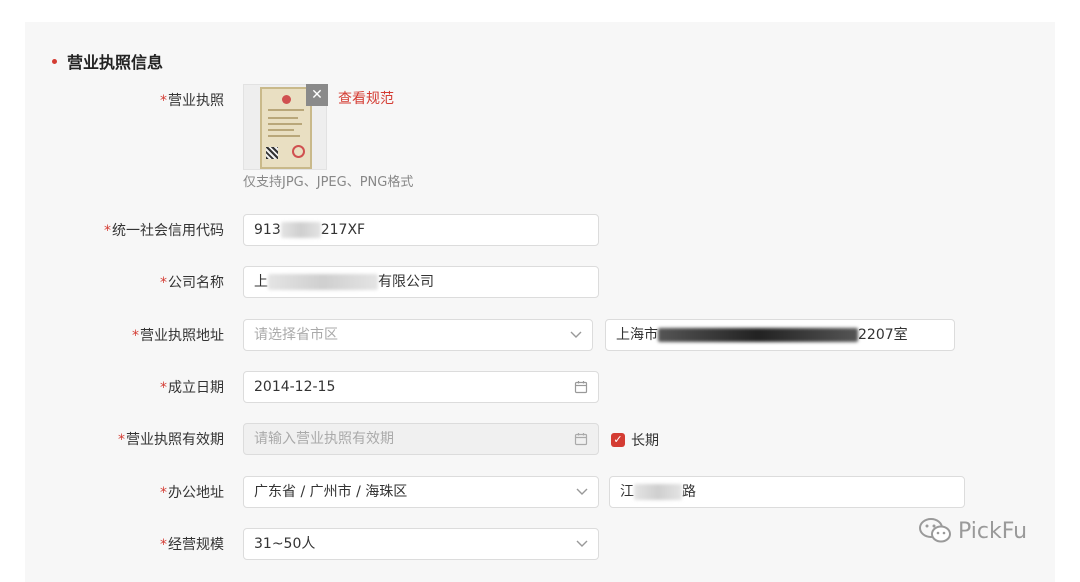 Image resolution: width=1080 pixels, height=582 pixels. Describe the element at coordinates (421, 387) in the screenshot. I see `established-date-picker: 2014-12-15` at that location.